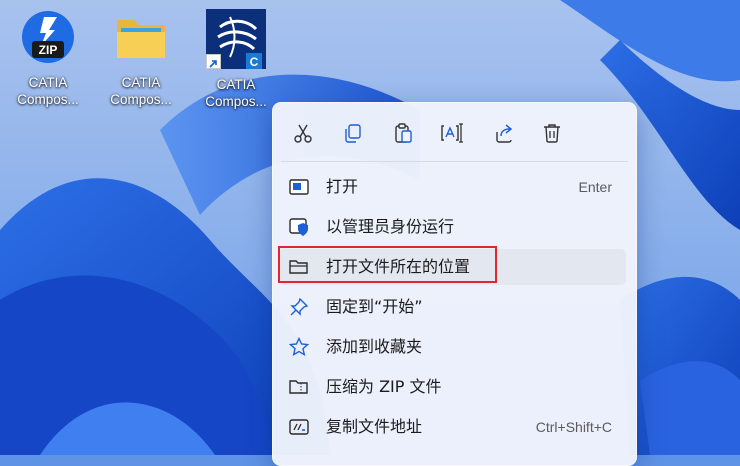 The image size is (740, 466). What do you see at coordinates (452, 347) in the screenshot?
I see `menu-item-add-to-favorites: 添加到收藏夹` at bounding box center [452, 347].